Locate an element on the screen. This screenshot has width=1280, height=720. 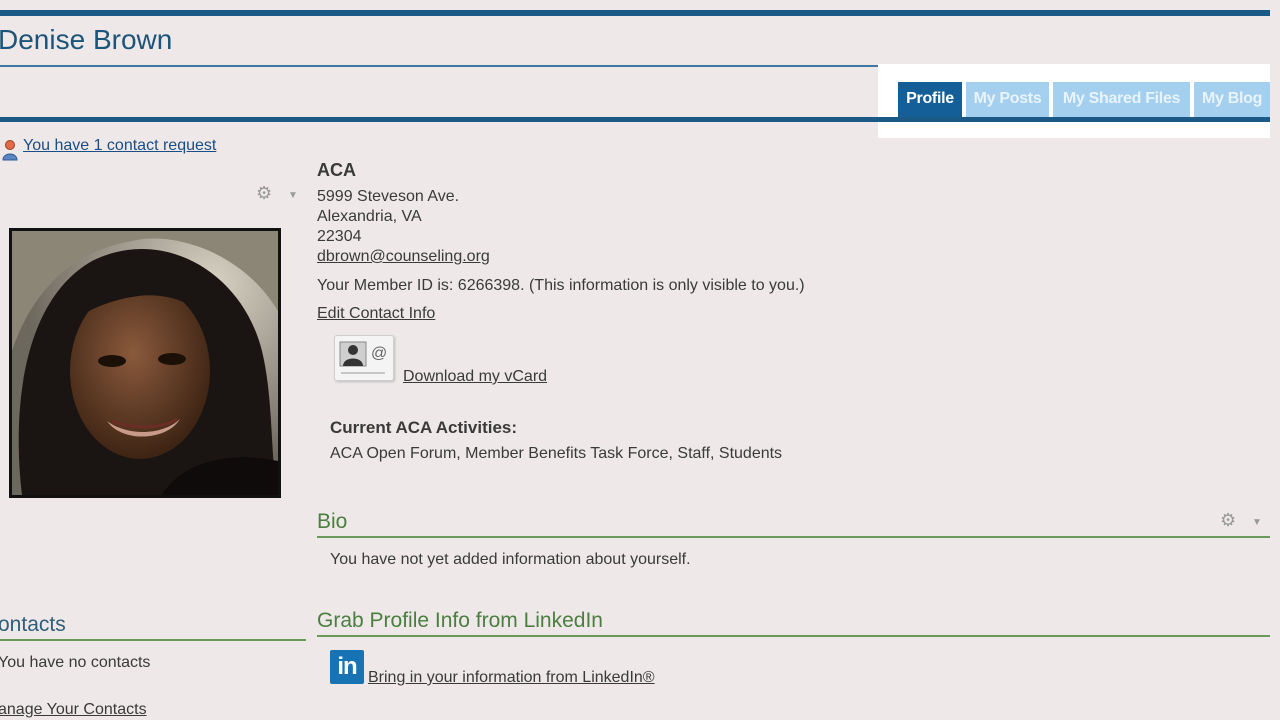
address-line-1: 5999 Steveson Ave. is located at coordinates (388, 196).